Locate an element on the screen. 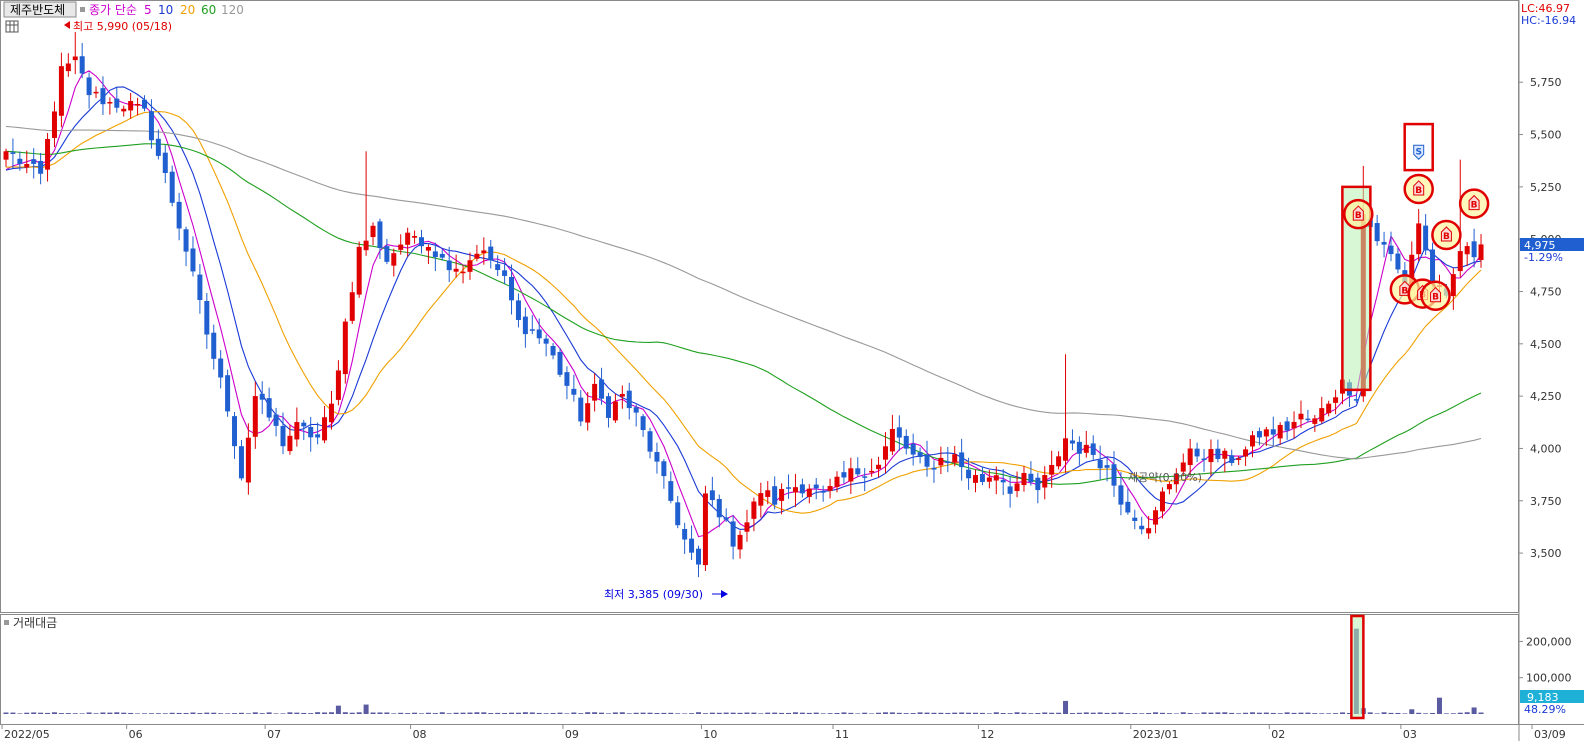 Image resolution: width=1584 pixels, height=741 pixels. price-tick-label: 5,750 is located at coordinates (1546, 82).